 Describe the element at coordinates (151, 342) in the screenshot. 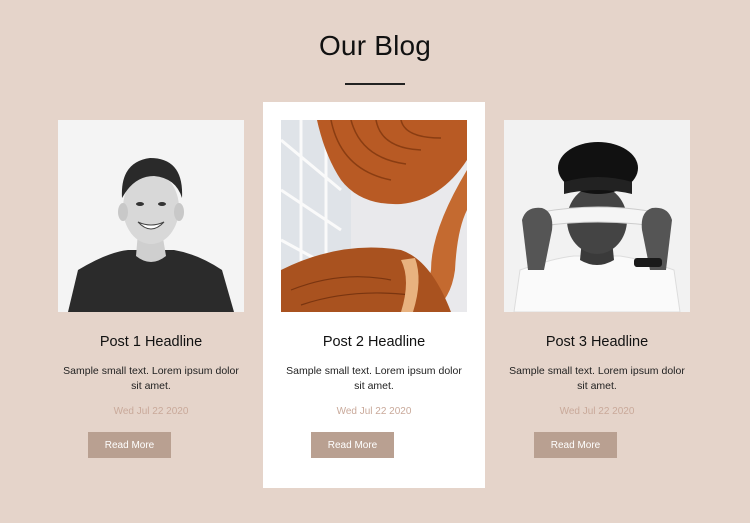

I see `post-headline: Post 1 Headline` at that location.